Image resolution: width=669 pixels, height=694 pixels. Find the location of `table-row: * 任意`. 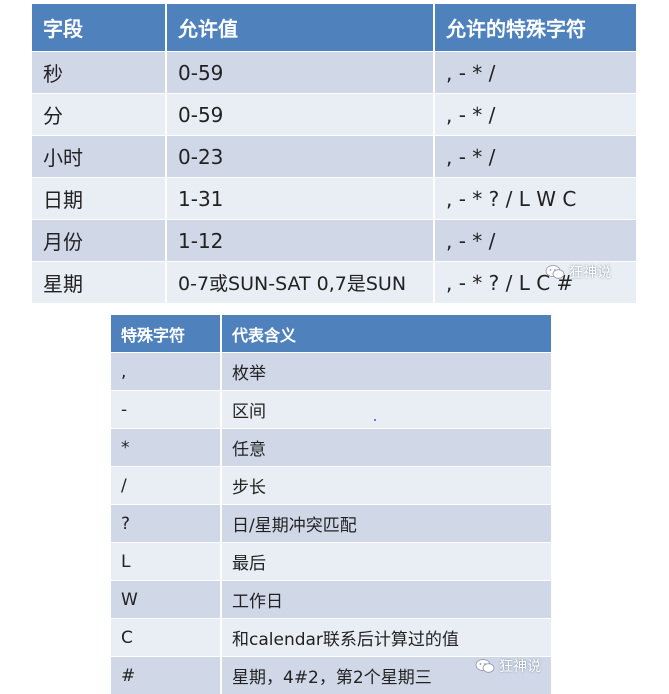

table-row: * 任意 is located at coordinates (331, 448).